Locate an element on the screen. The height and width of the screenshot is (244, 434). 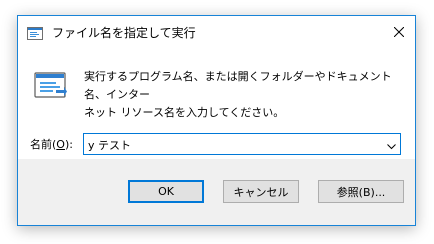
cancel-button: キャンセル is located at coordinates (261, 191).